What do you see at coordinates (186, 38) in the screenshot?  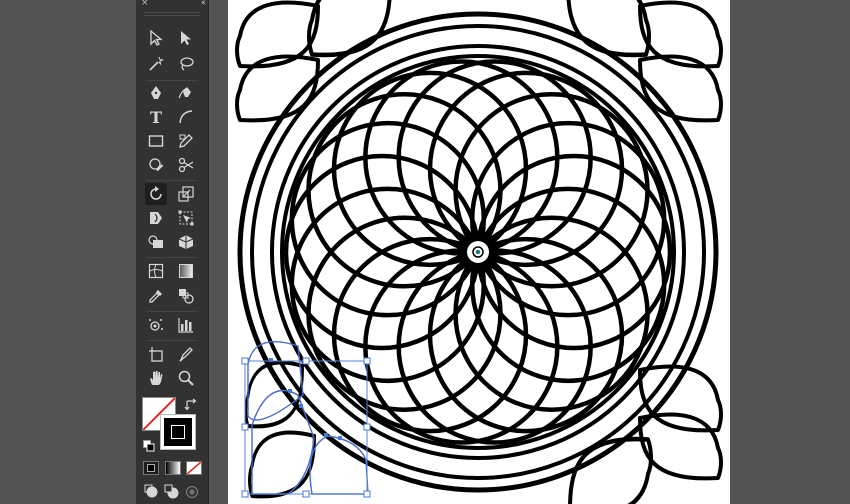 I see `direct-selection-tool-icon` at bounding box center [186, 38].